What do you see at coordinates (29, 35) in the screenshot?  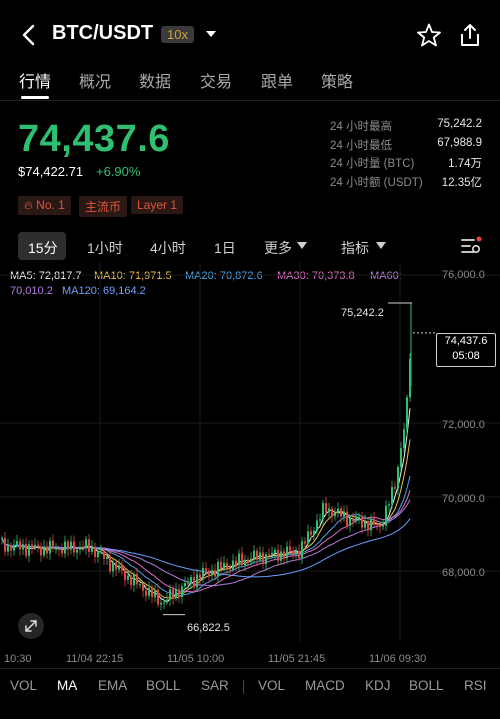 I see `chevron-left-icon` at bounding box center [29, 35].